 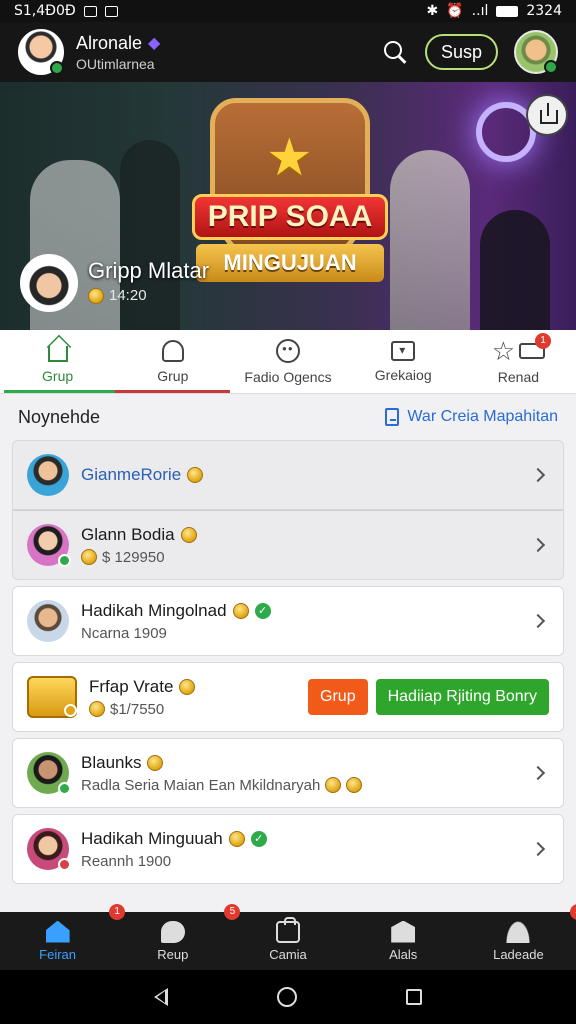 What do you see at coordinates (128, 534) in the screenshot?
I see `item-name: Glann Bodia` at bounding box center [128, 534].